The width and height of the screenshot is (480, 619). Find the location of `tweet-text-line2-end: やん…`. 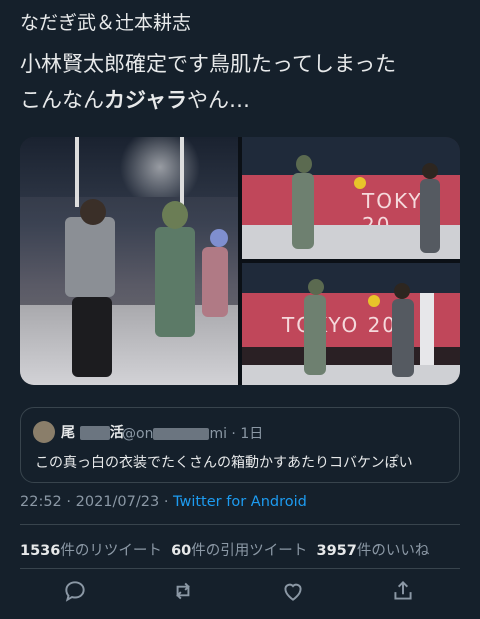

tweet-text-line2-end: やん… is located at coordinates (218, 100).